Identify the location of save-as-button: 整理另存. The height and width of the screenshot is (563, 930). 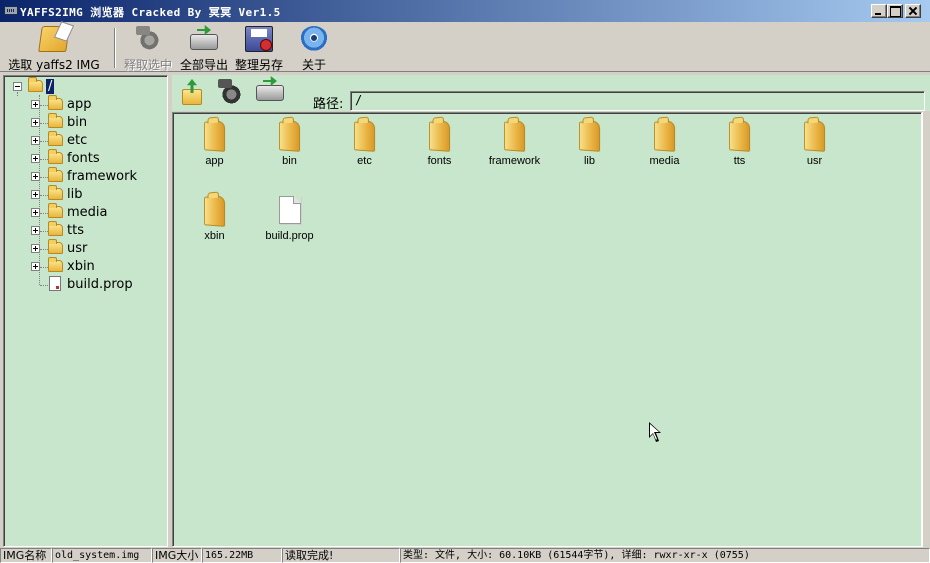
(259, 48).